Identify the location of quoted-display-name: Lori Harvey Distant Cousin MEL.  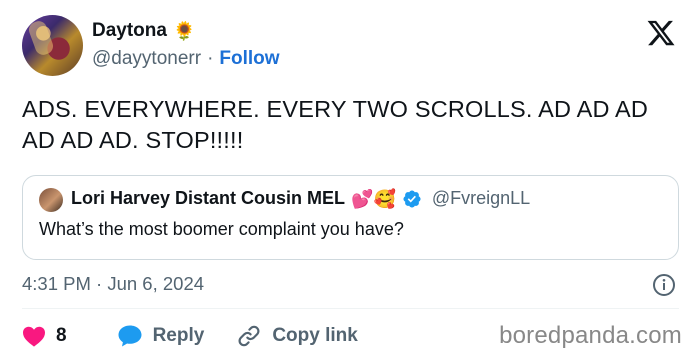
(208, 198).